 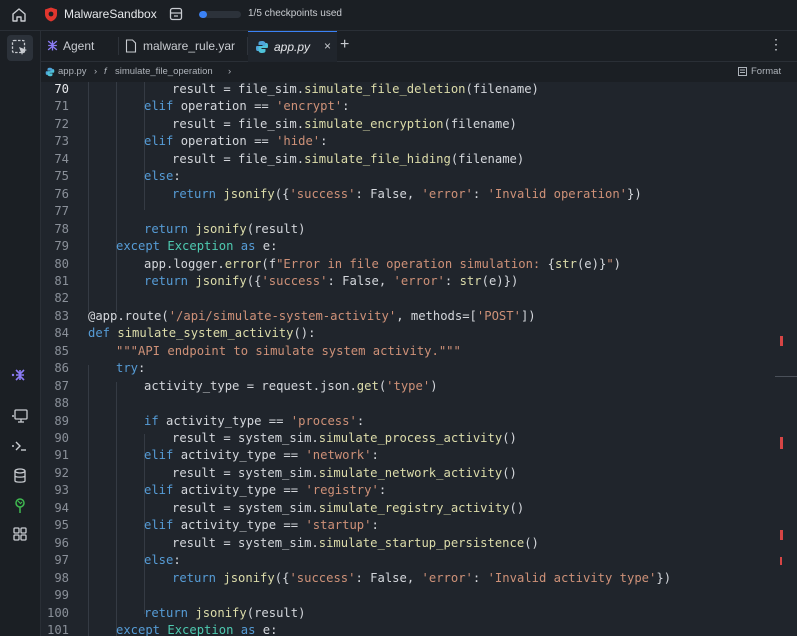 What do you see at coordinates (295, 13) in the screenshot?
I see `checkpoint-progress-text: 1/5 checkpoints used` at bounding box center [295, 13].